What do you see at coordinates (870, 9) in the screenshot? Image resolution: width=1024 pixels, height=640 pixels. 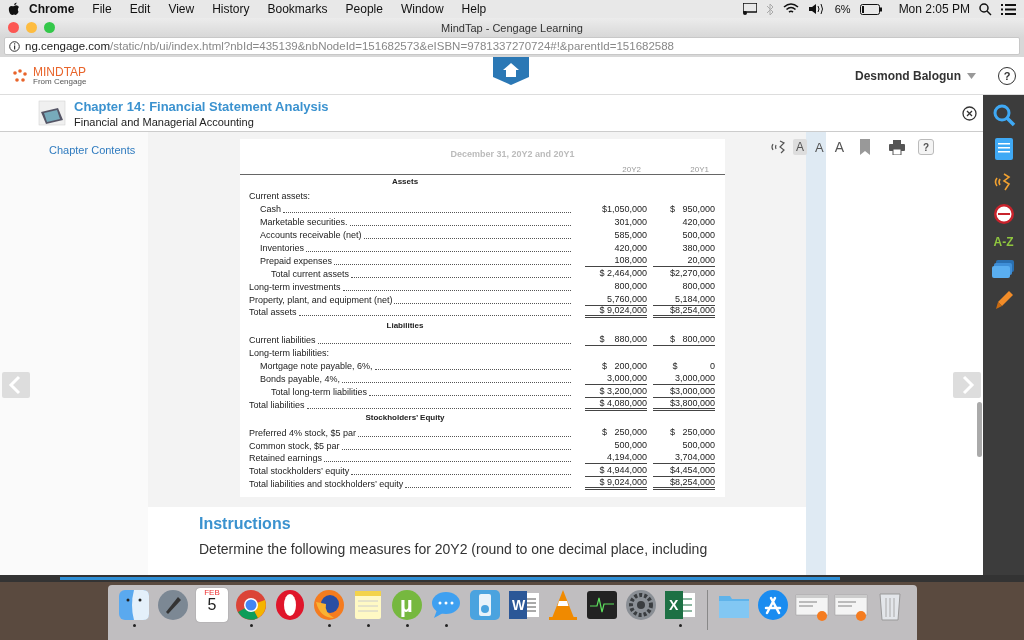 I see `battery-icon` at bounding box center [870, 9].